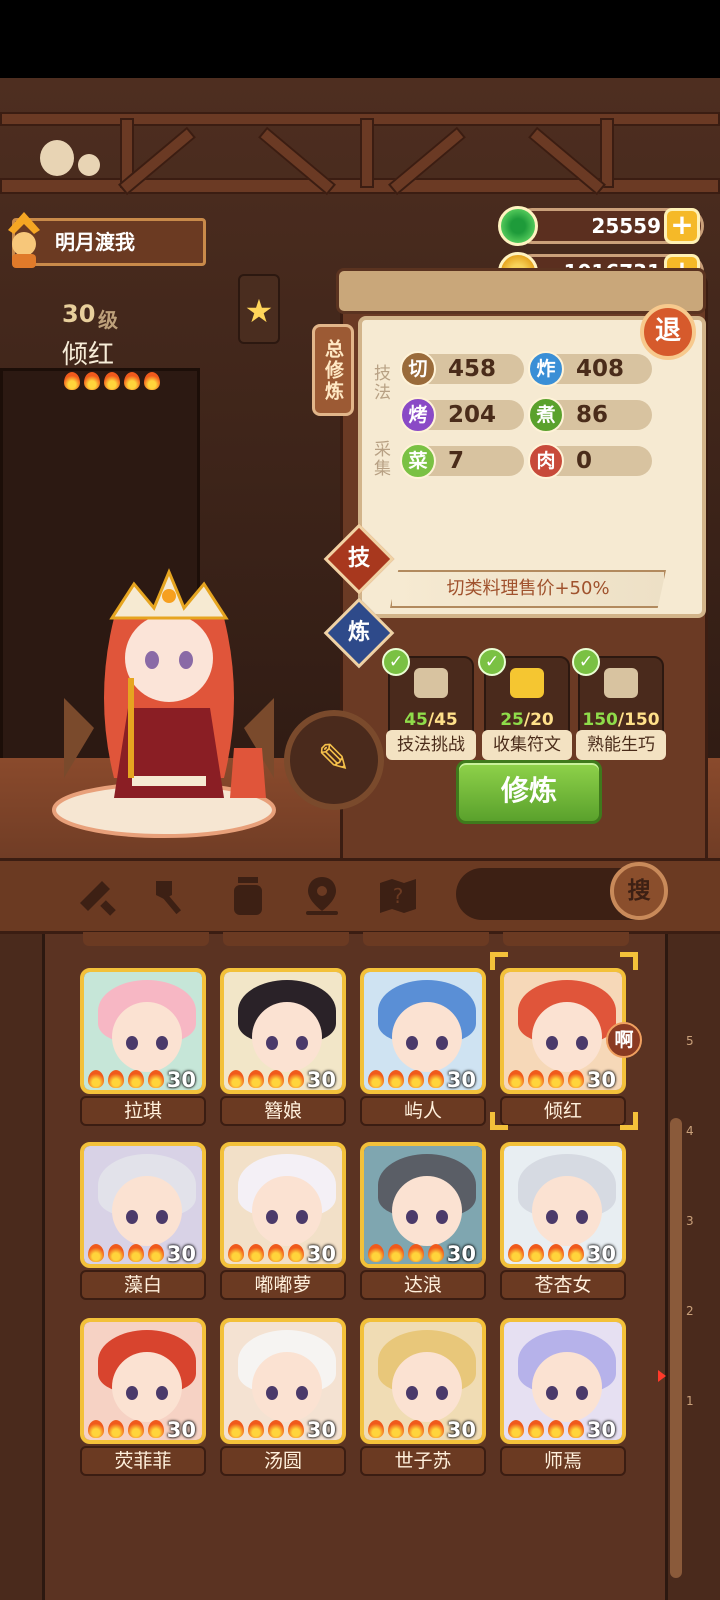 This screenshot has width=720, height=1600. Describe the element at coordinates (512, 720) in the screenshot. I see `task-progress-done: 25` at that location.